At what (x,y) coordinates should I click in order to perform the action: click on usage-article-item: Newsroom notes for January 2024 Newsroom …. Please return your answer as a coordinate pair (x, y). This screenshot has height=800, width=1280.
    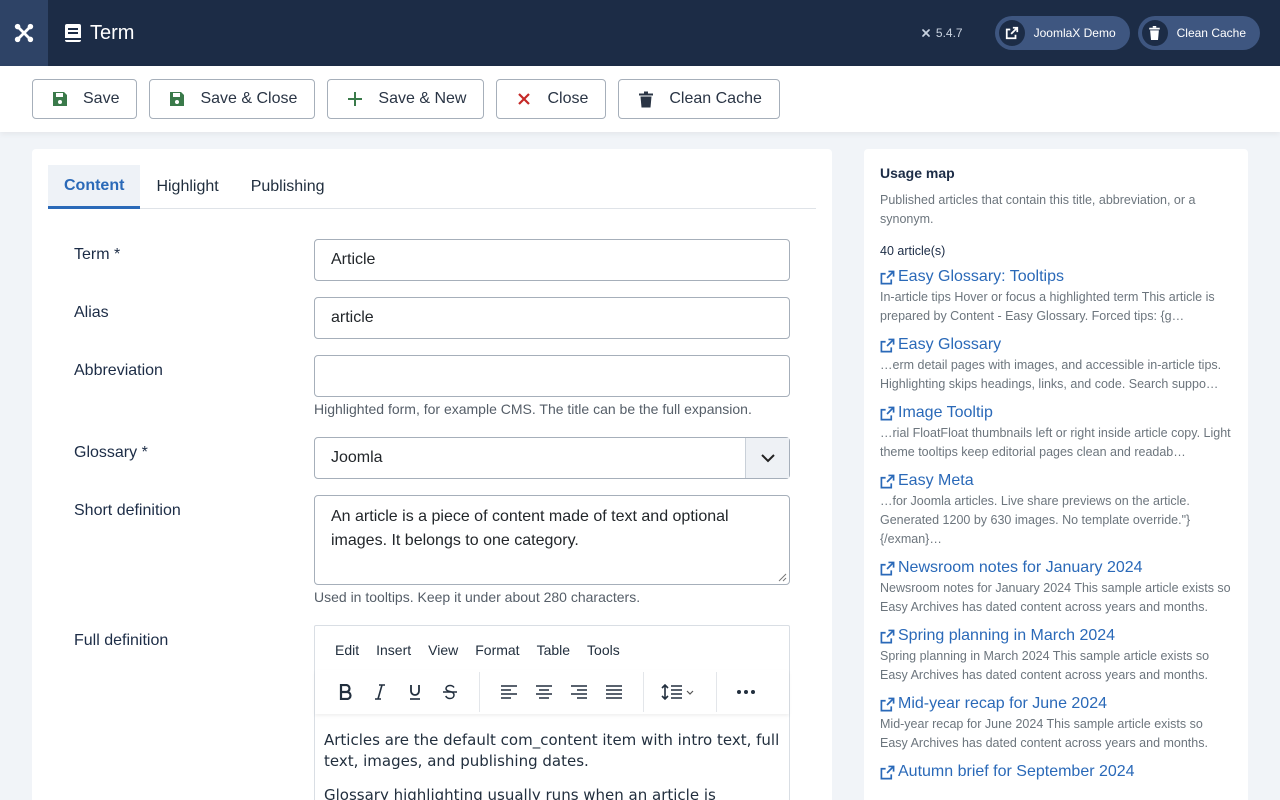
    Looking at the image, I should click on (1056, 588).